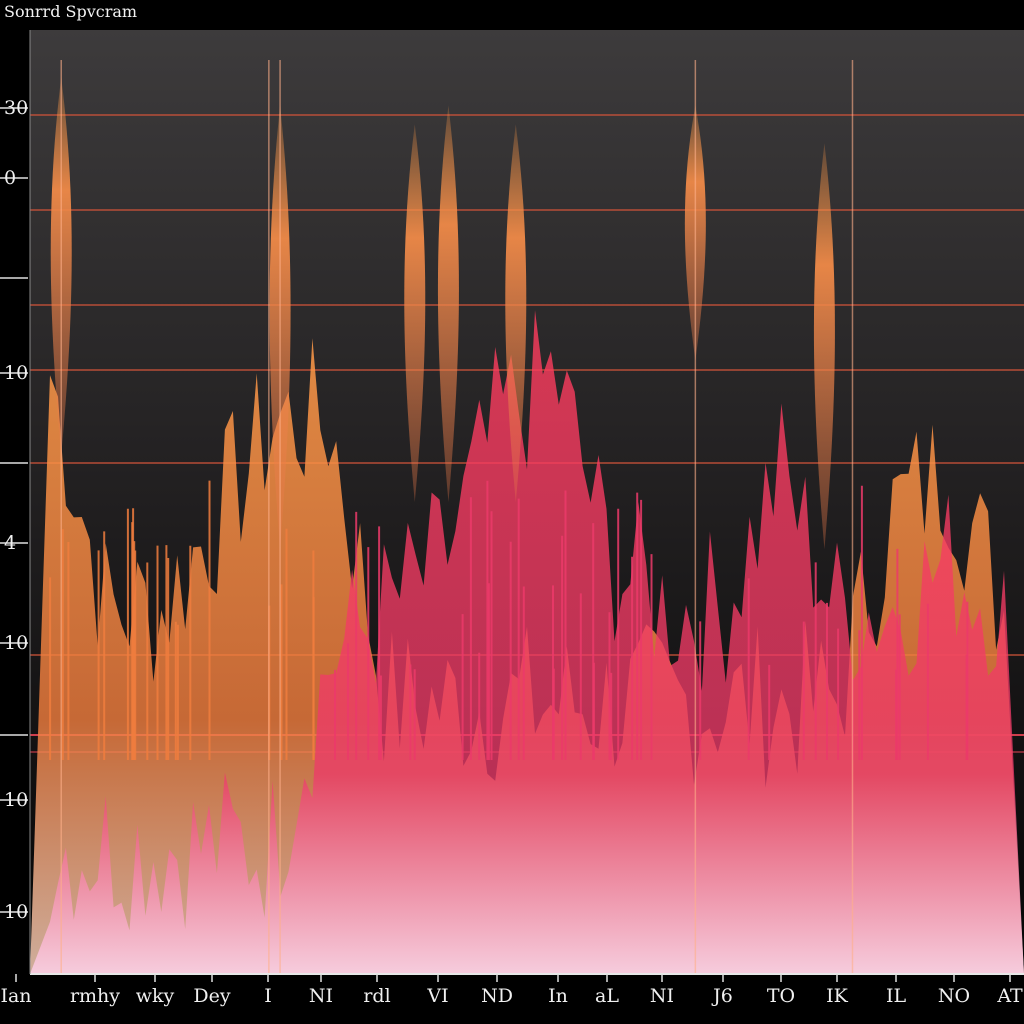 This screenshot has width=1024, height=1024. I want to click on x-tick-label-16: NO, so click(954, 996).